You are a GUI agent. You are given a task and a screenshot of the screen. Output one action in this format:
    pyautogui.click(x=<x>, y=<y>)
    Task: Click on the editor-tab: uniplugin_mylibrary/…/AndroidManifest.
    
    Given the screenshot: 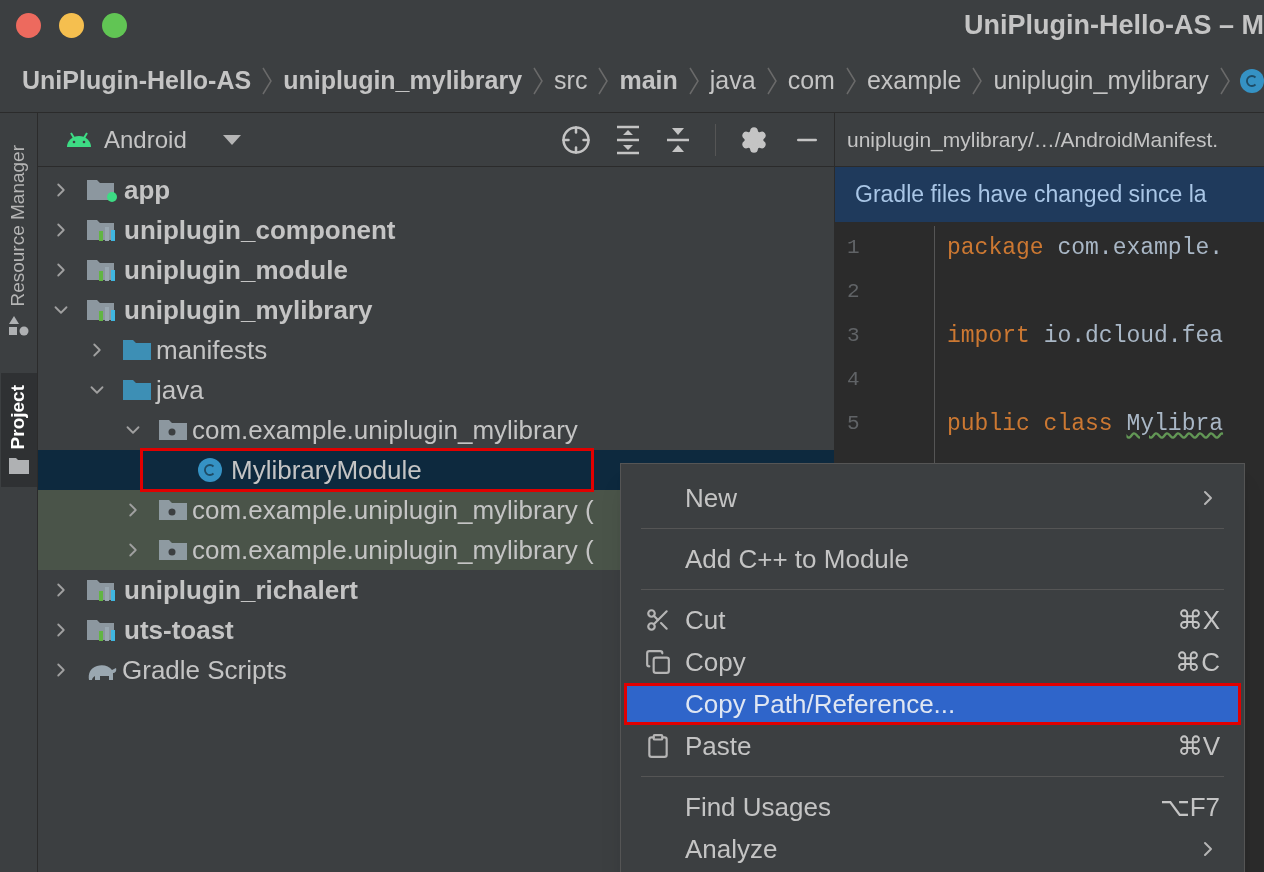 What is the action you would take?
    pyautogui.click(x=1049, y=140)
    